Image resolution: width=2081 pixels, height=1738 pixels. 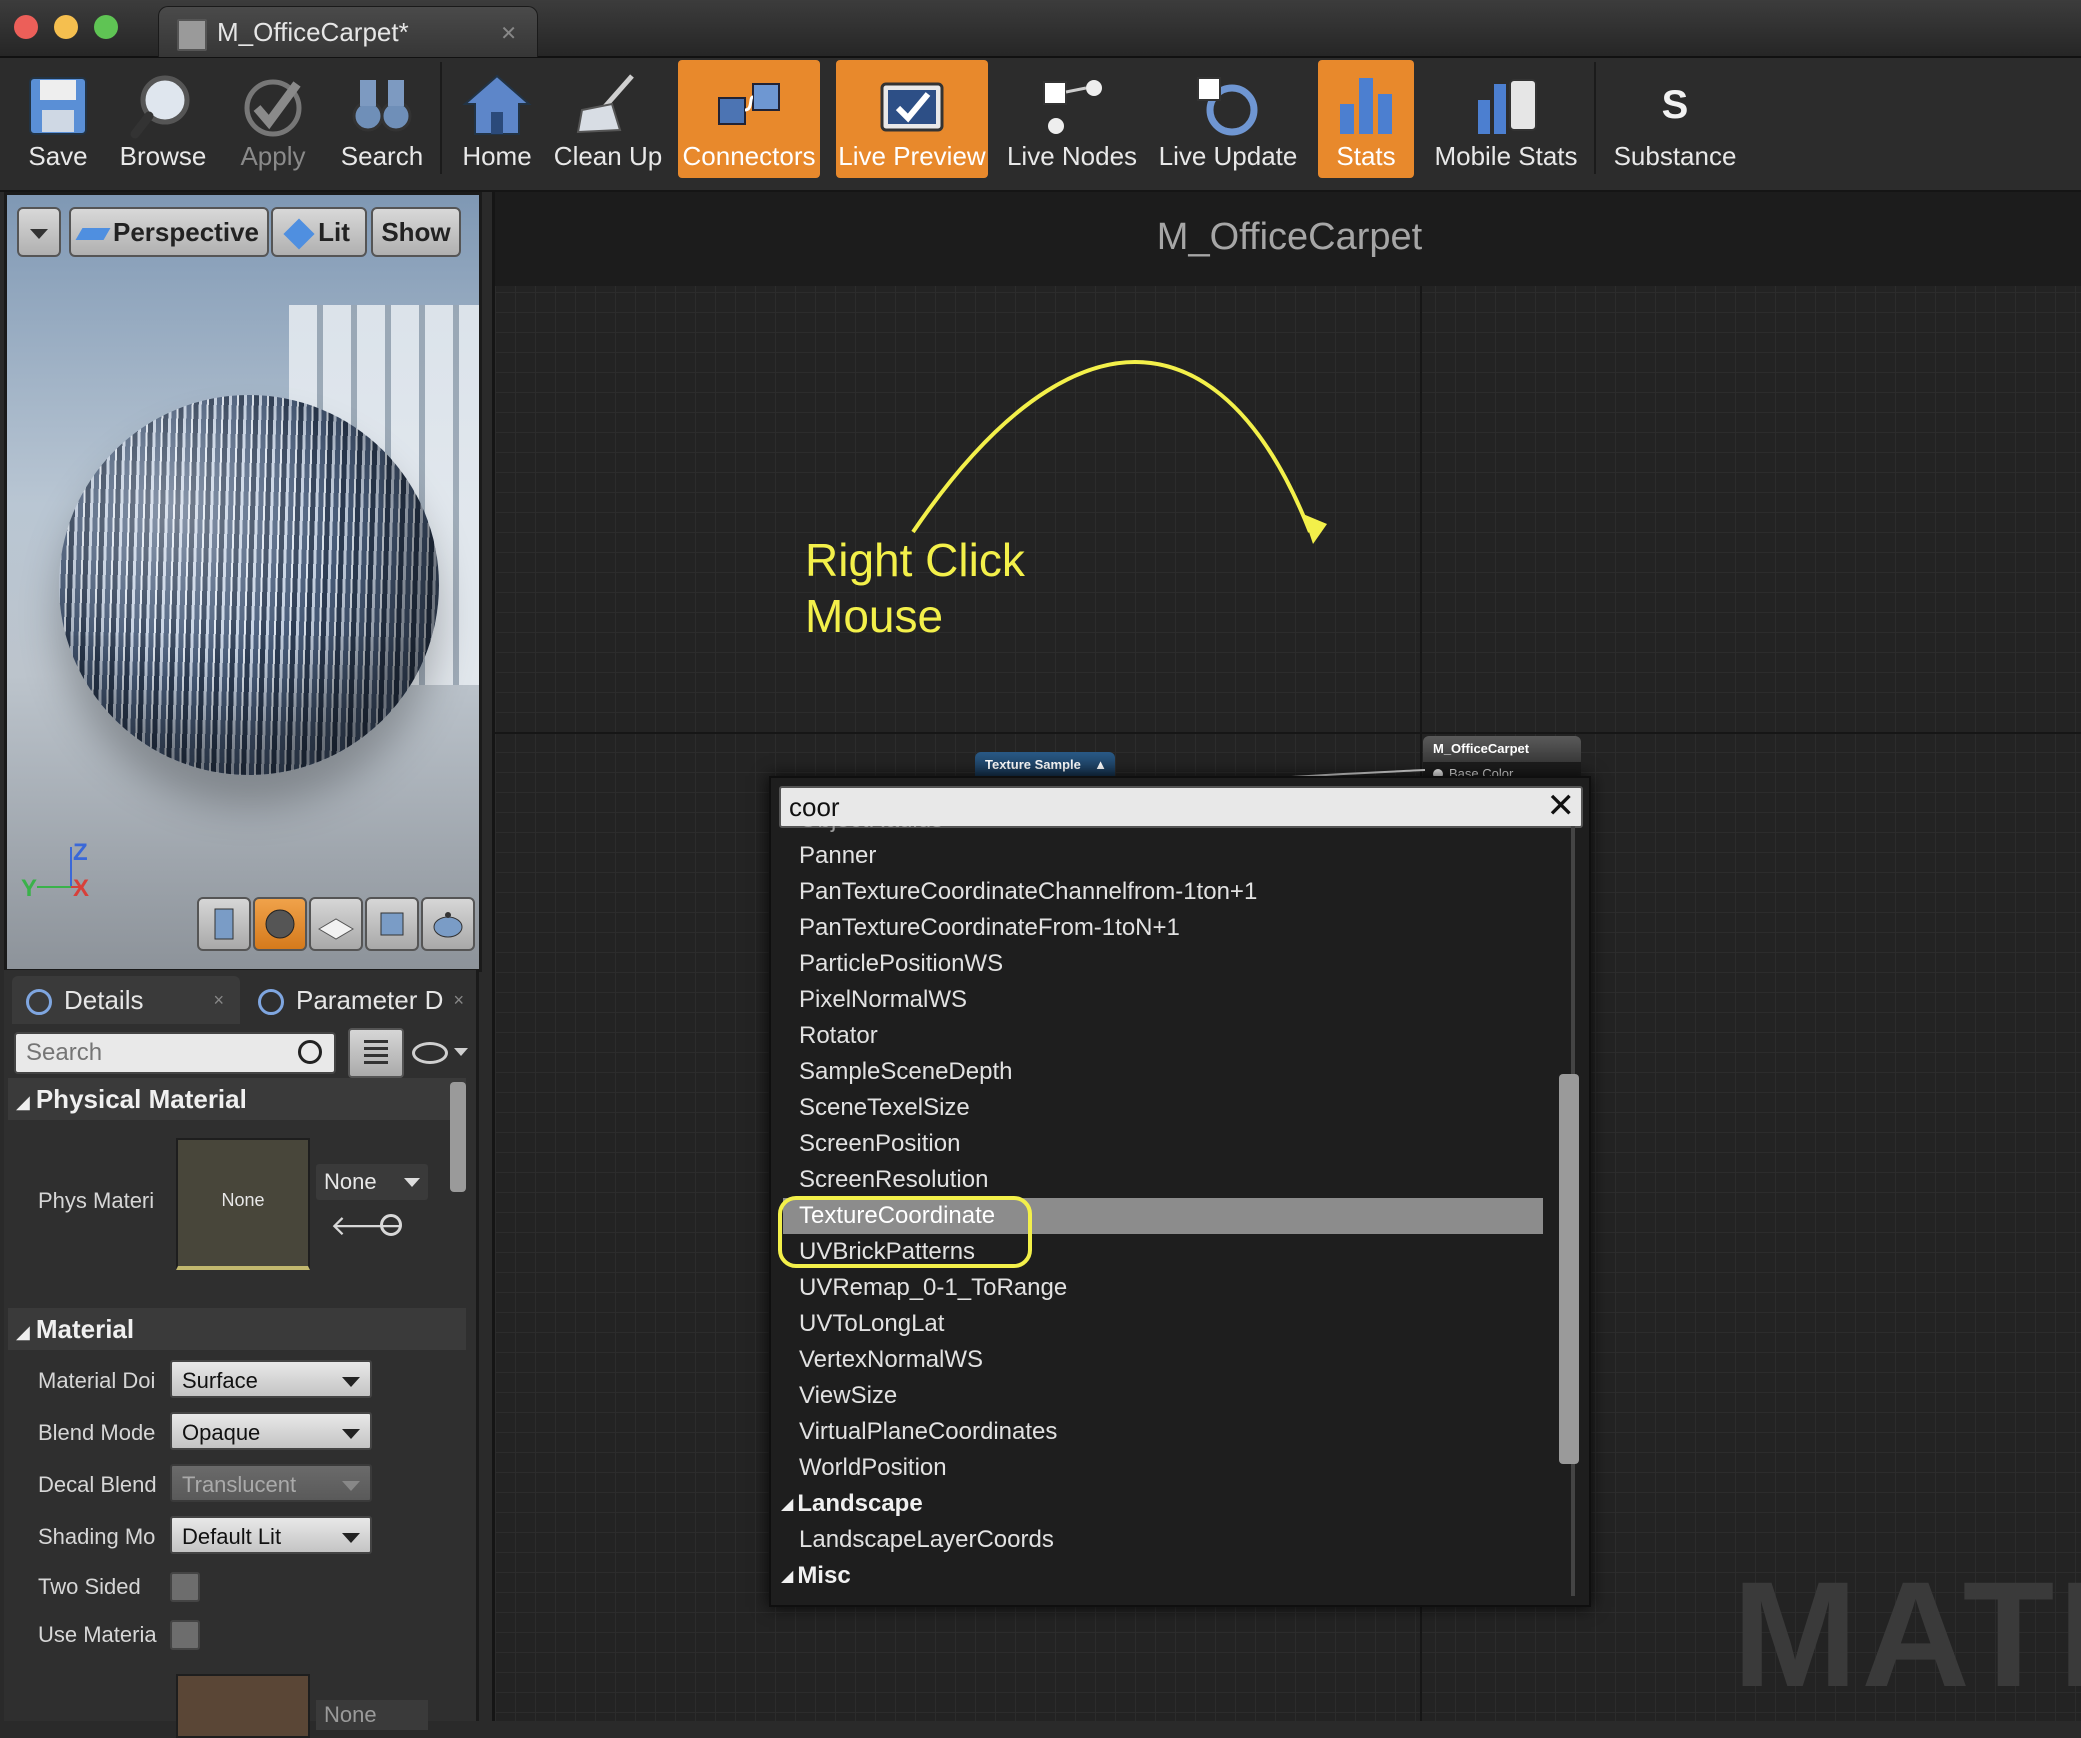 What do you see at coordinates (871, 832) in the screenshot?
I see `menu-item: ObjectRadius` at bounding box center [871, 832].